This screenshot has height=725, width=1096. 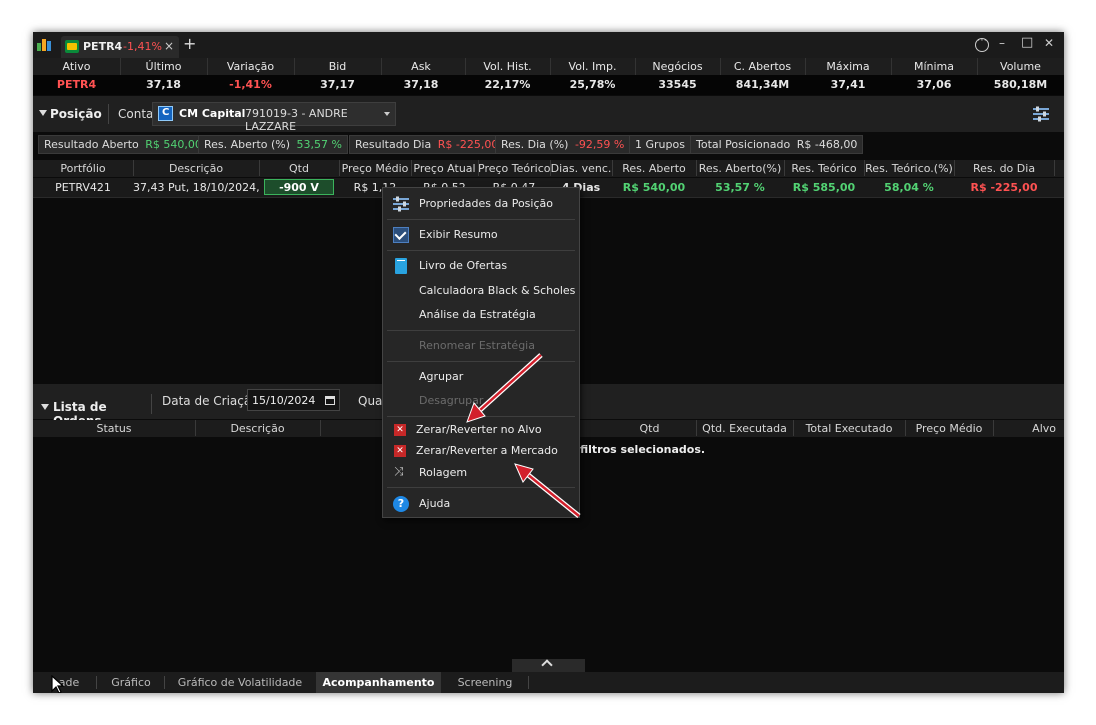 I want to click on mouse-cursor-icon, so click(x=58, y=684).